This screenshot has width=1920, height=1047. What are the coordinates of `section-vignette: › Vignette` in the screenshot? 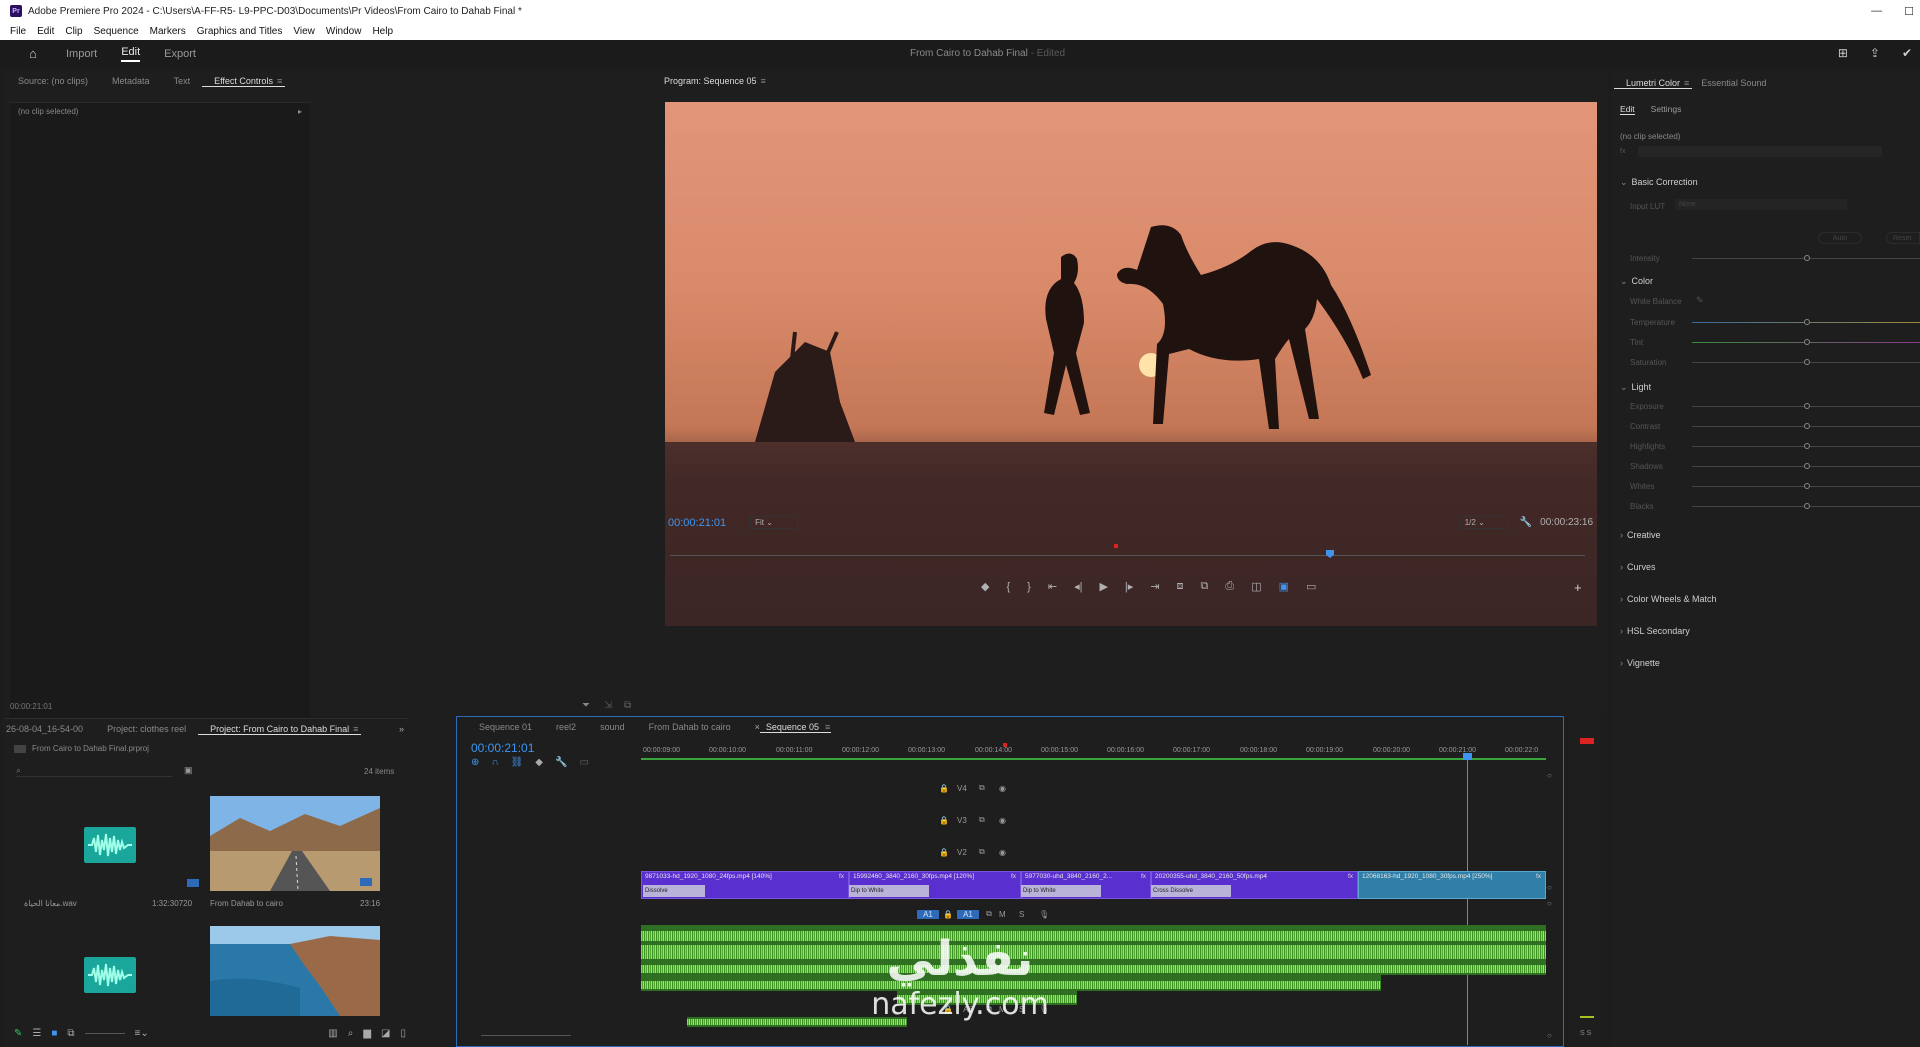 It's located at (1640, 663).